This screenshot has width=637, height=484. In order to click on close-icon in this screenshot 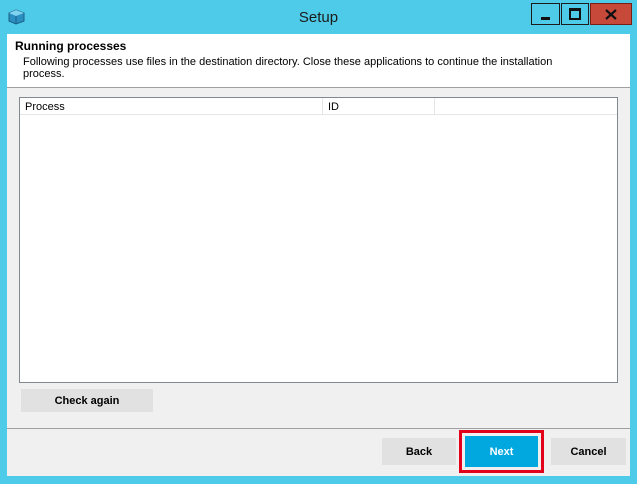, I will do `click(611, 14)`.